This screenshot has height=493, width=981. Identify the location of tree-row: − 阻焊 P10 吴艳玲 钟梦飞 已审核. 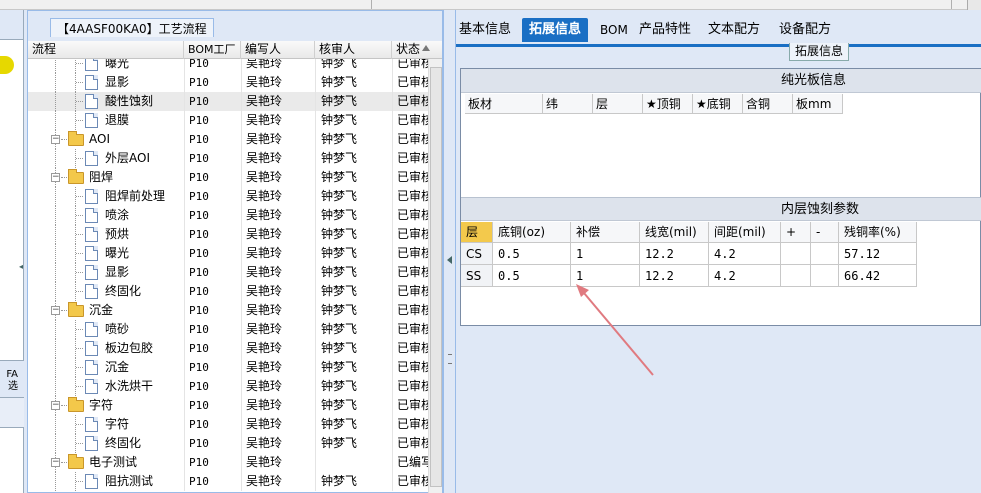
(228, 177).